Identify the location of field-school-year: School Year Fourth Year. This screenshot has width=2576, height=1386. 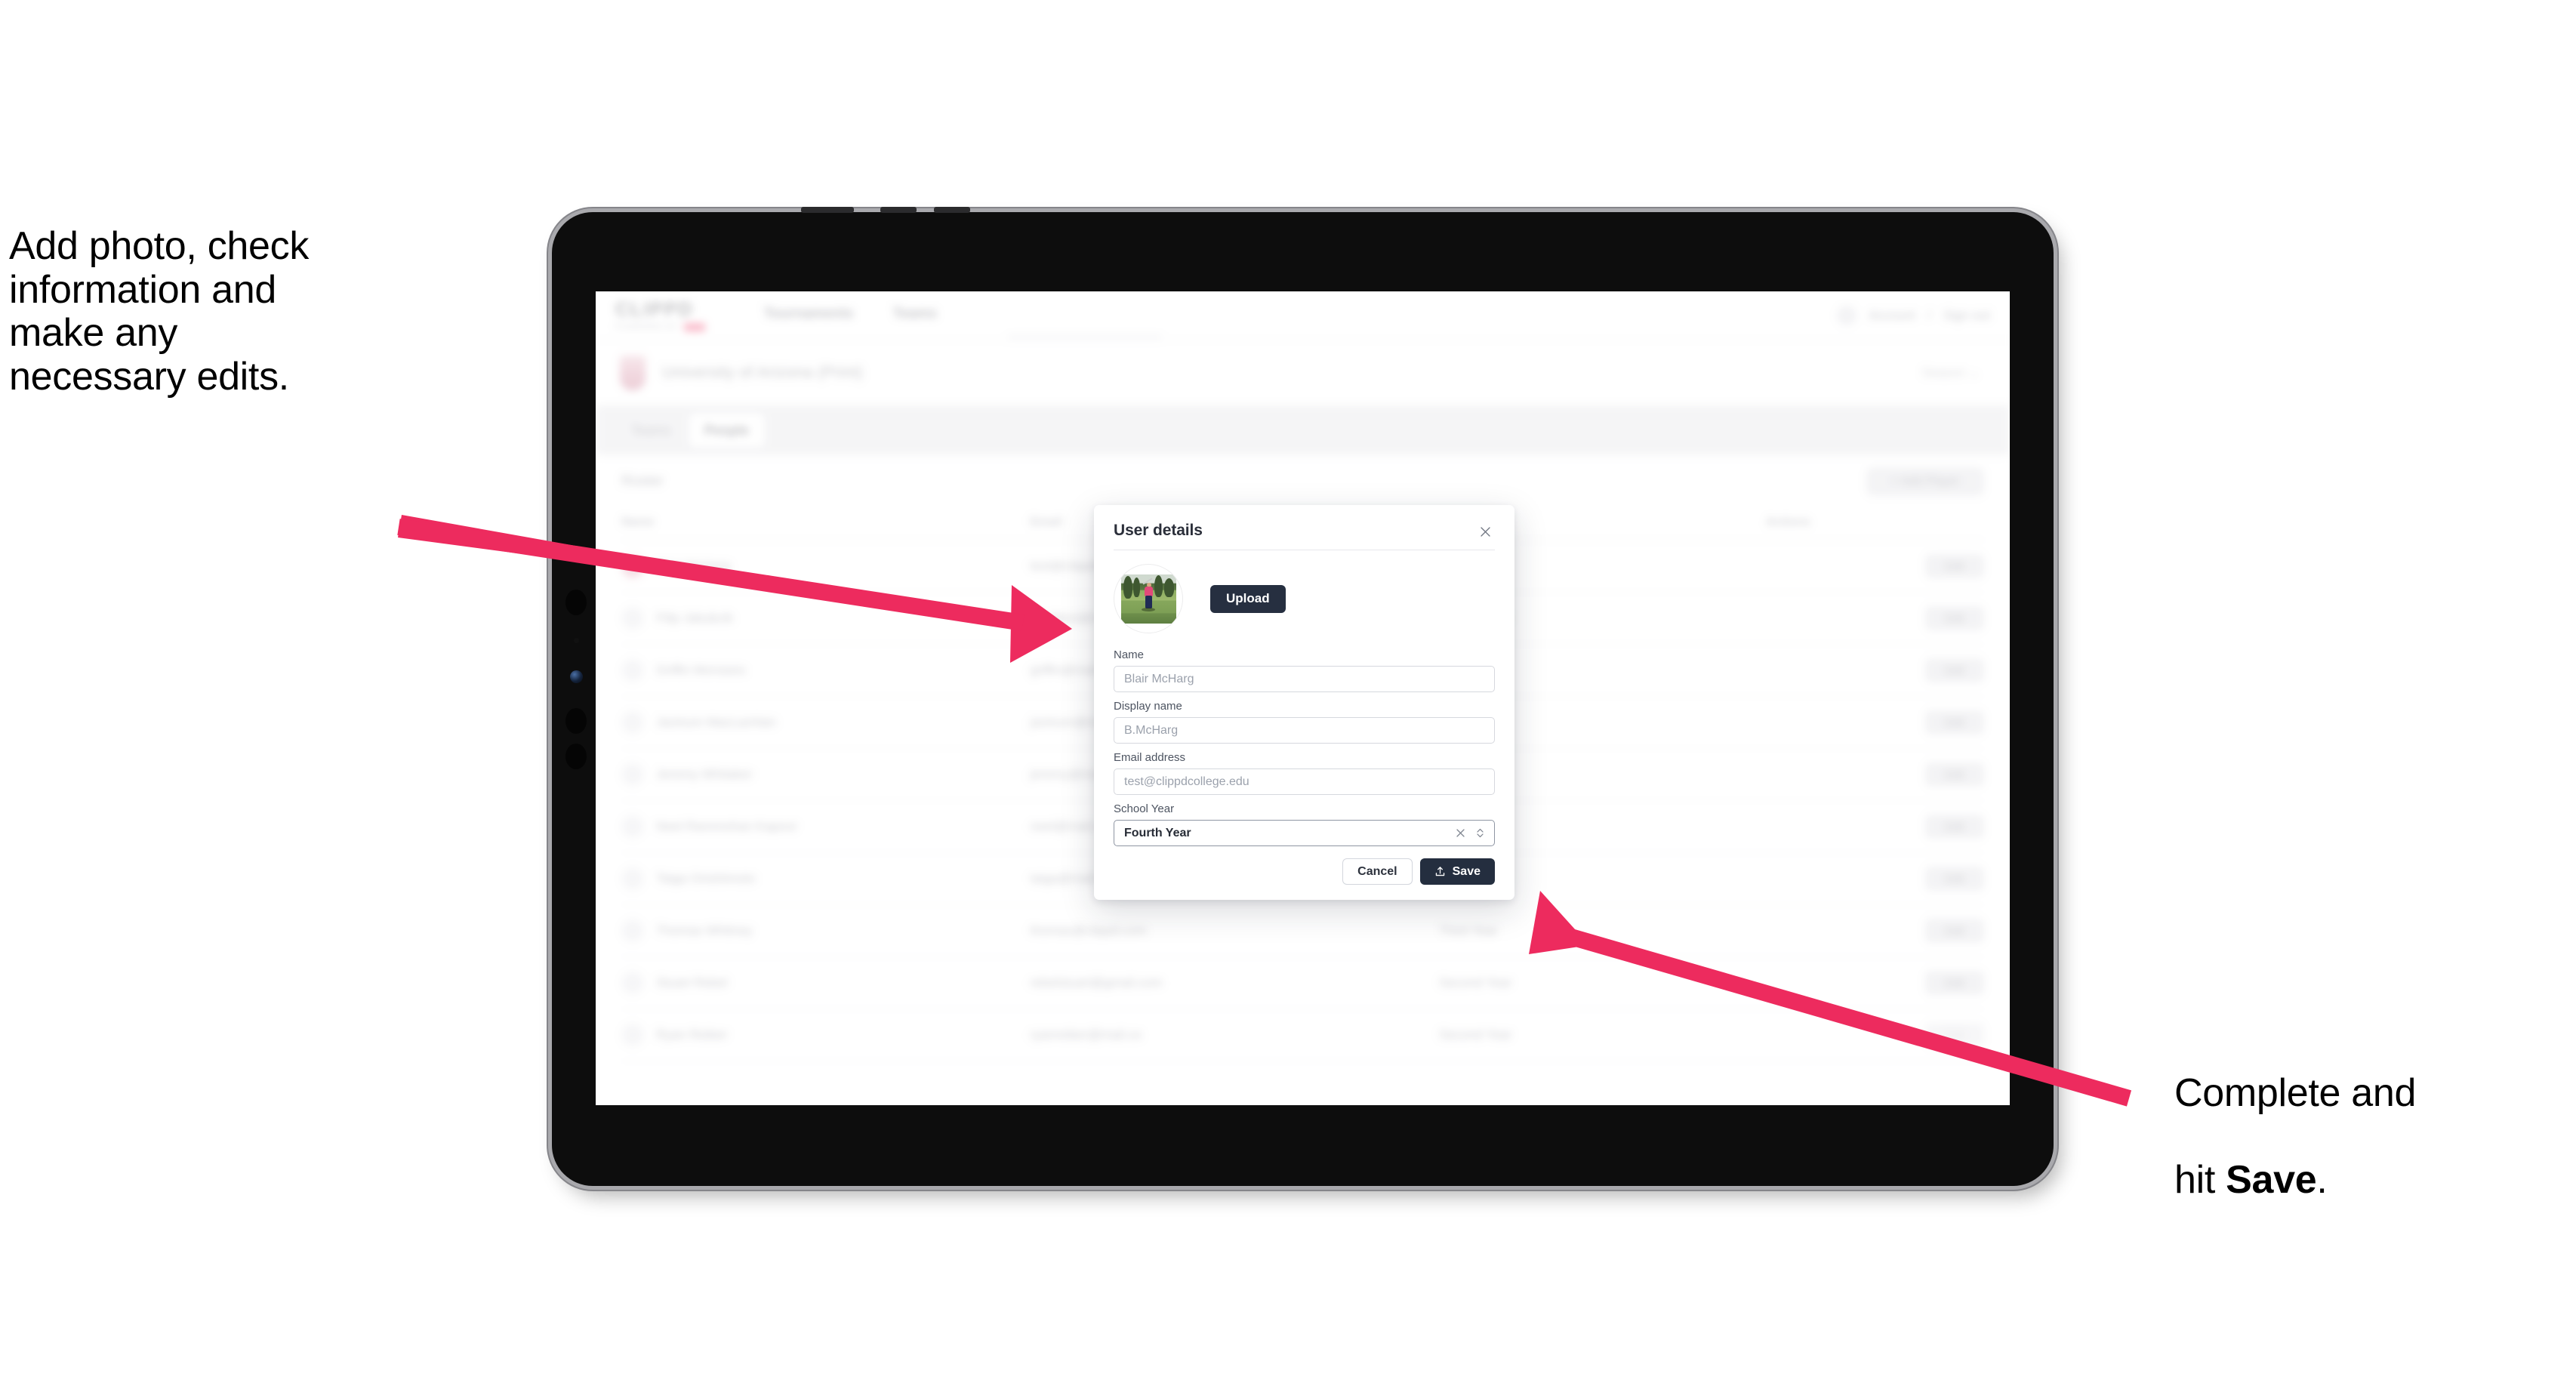
(1304, 824).